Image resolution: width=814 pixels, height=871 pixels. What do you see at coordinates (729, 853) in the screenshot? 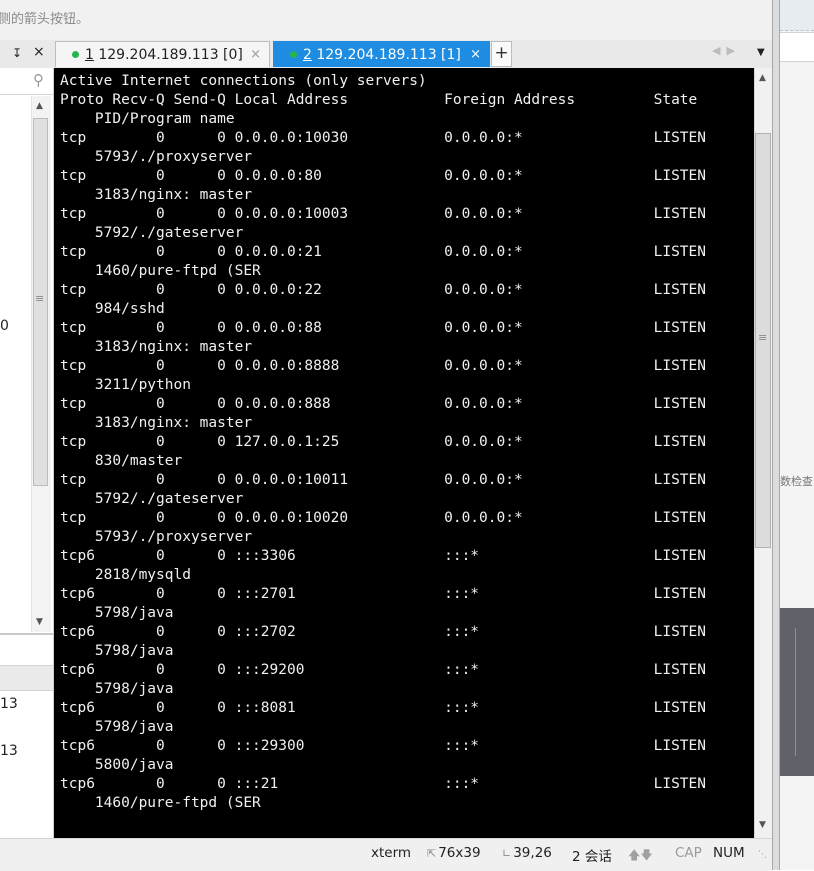
I see `num-lock-indicator: NUM` at bounding box center [729, 853].